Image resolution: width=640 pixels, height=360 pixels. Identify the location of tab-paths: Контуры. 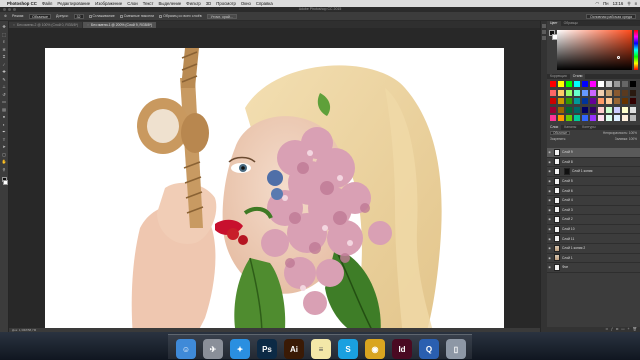
(588, 127).